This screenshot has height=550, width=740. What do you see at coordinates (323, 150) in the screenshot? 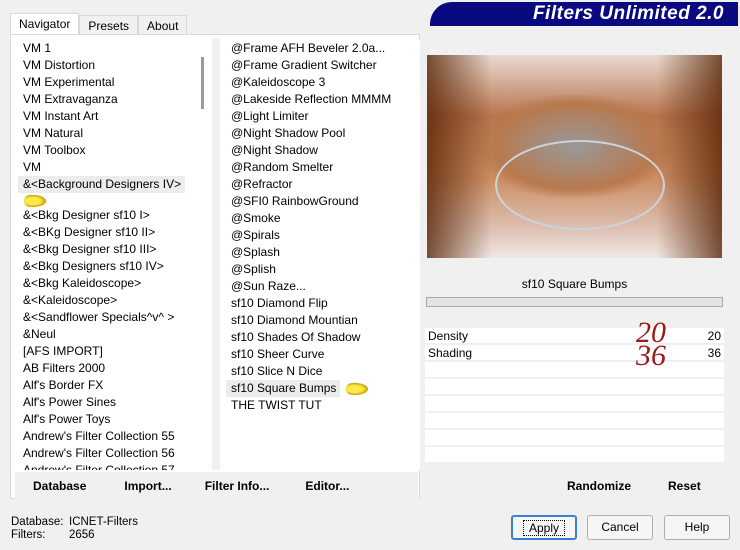
I see `list-item: @Night Shadow` at bounding box center [323, 150].